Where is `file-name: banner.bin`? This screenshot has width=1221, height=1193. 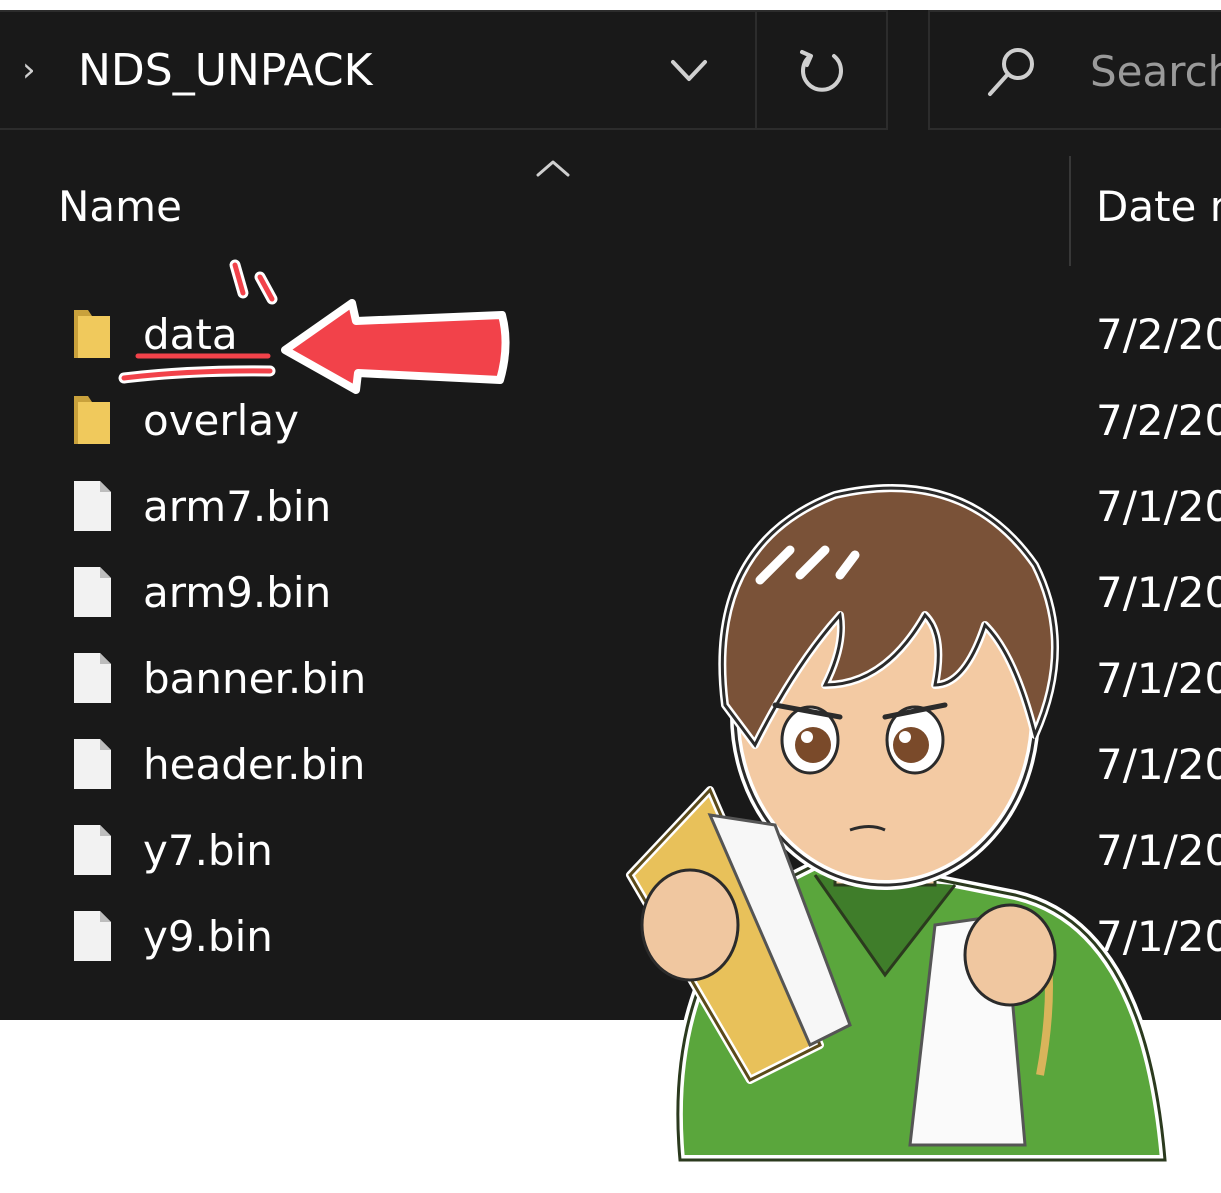
file-name: banner.bin is located at coordinates (254, 679).